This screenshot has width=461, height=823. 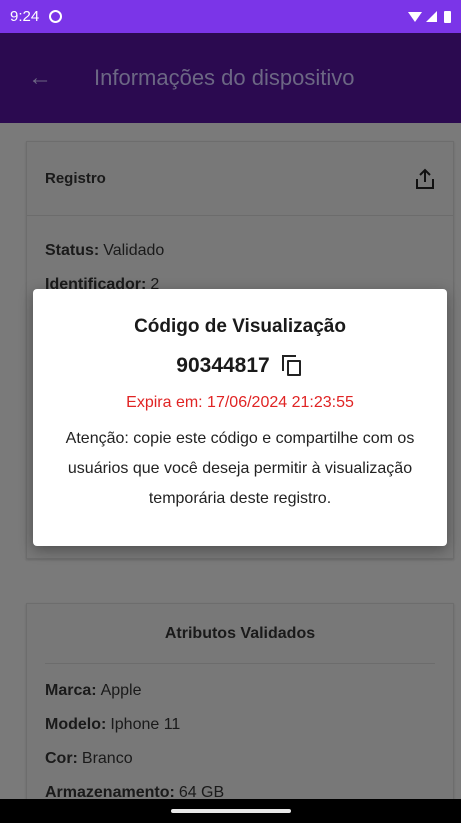 I want to click on modelo-value: Iphone 11, so click(x=145, y=724).